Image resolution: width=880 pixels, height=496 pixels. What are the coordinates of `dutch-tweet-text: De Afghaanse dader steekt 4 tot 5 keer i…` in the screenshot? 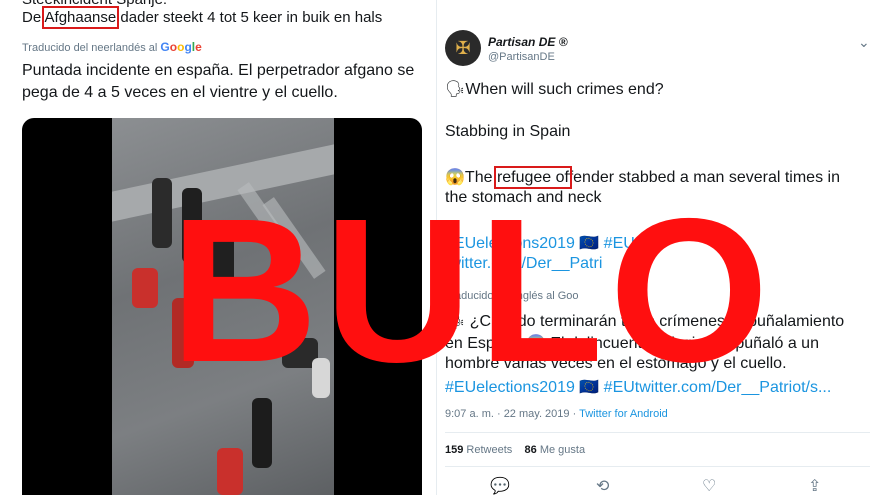 It's located at (202, 17).